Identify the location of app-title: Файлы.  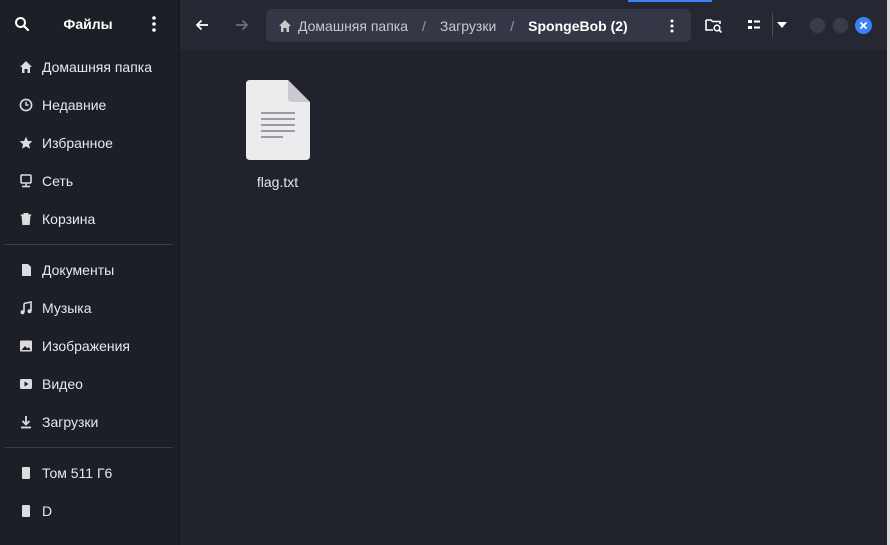
(88, 24).